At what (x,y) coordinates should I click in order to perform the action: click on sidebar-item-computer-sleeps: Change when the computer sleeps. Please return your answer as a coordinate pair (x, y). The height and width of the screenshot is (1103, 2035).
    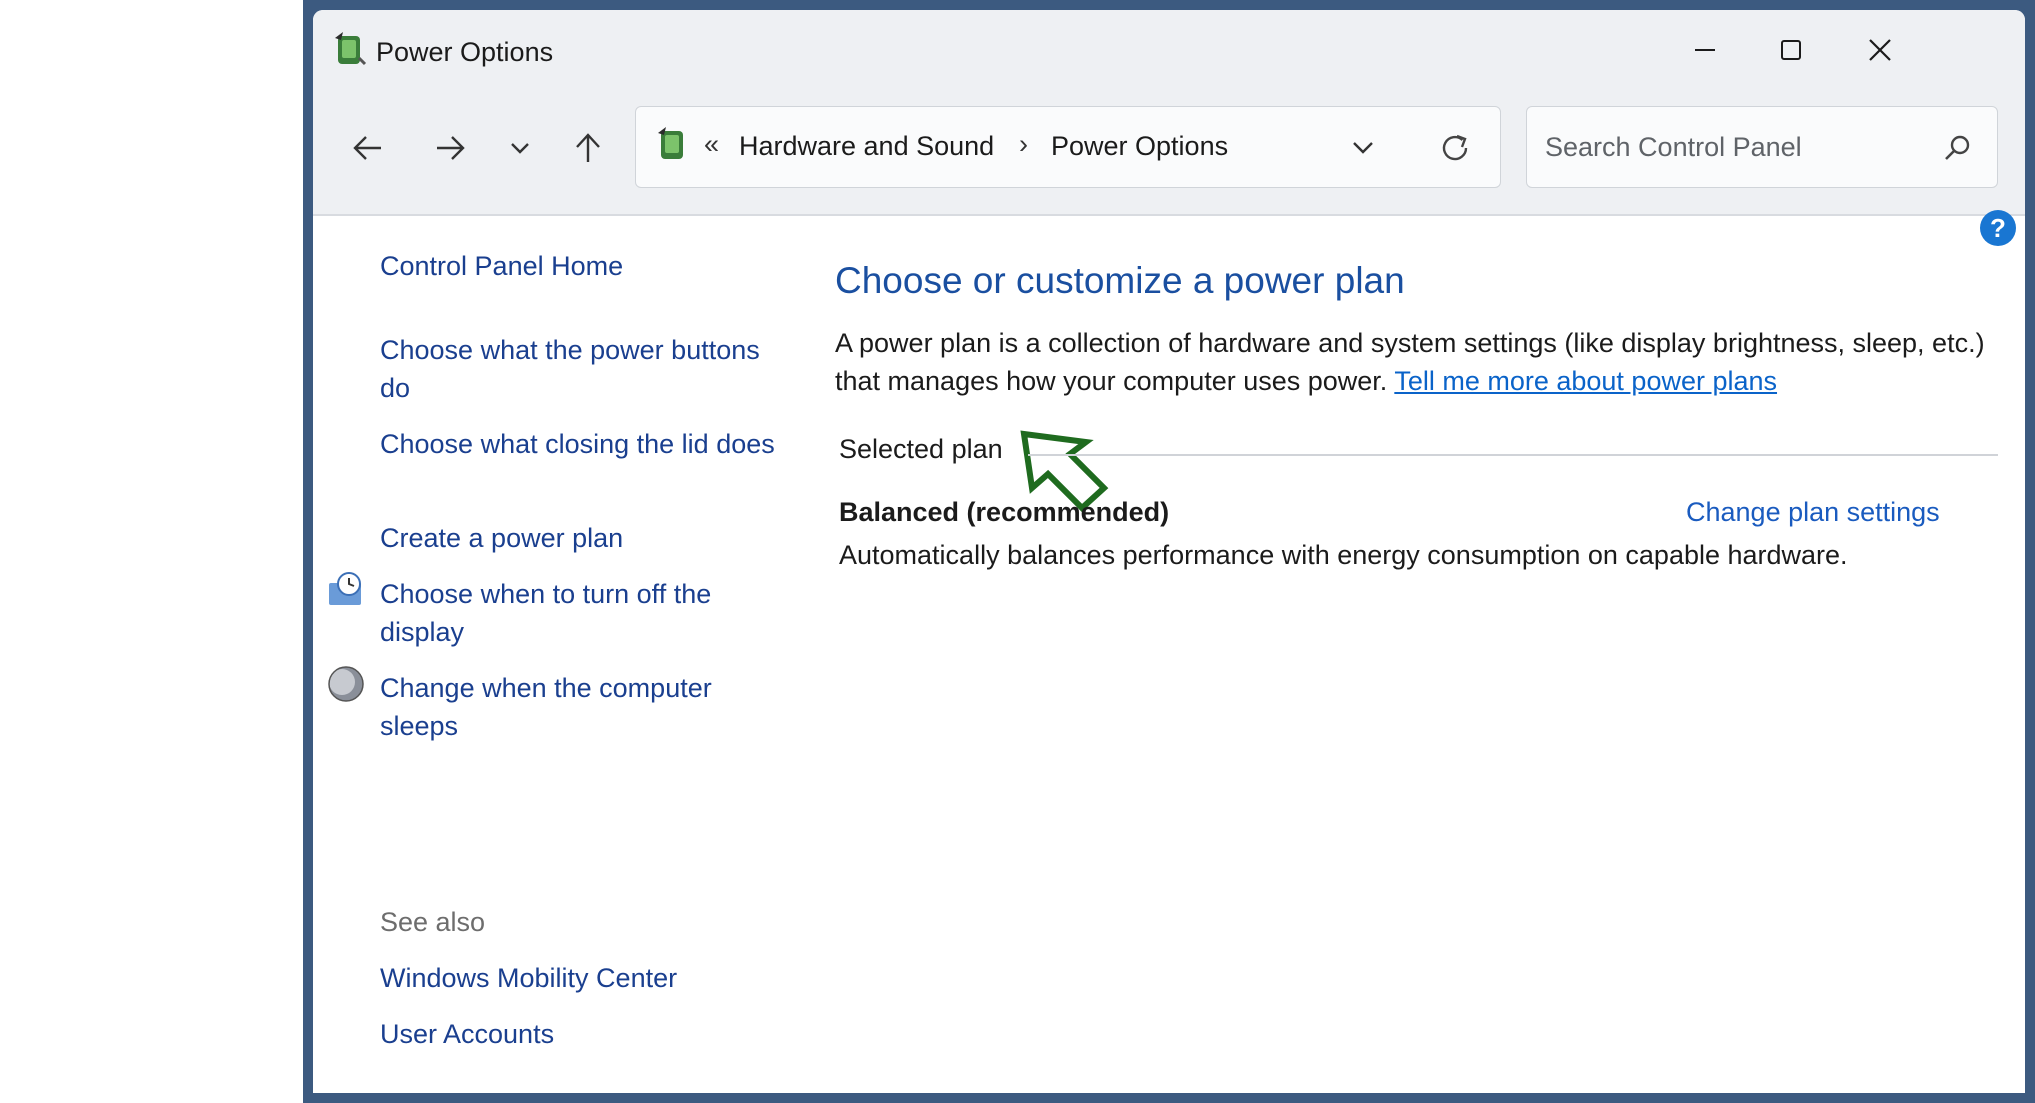
    Looking at the image, I should click on (580, 707).